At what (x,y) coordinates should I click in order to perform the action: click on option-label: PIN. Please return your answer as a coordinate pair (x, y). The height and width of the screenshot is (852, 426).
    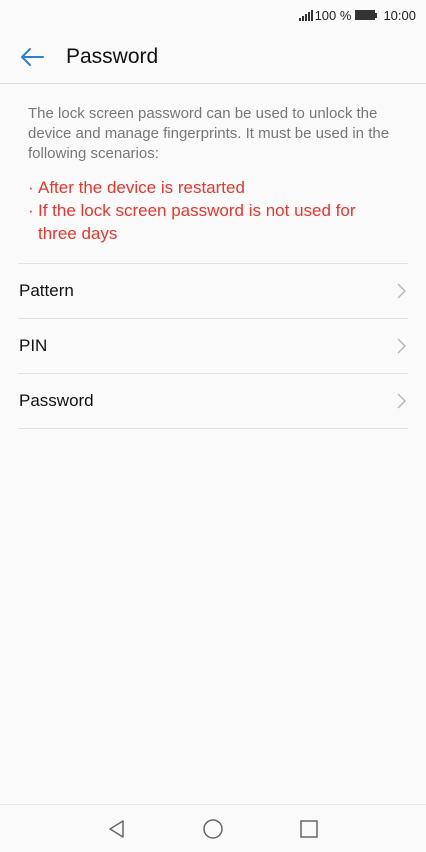
    Looking at the image, I should click on (33, 345).